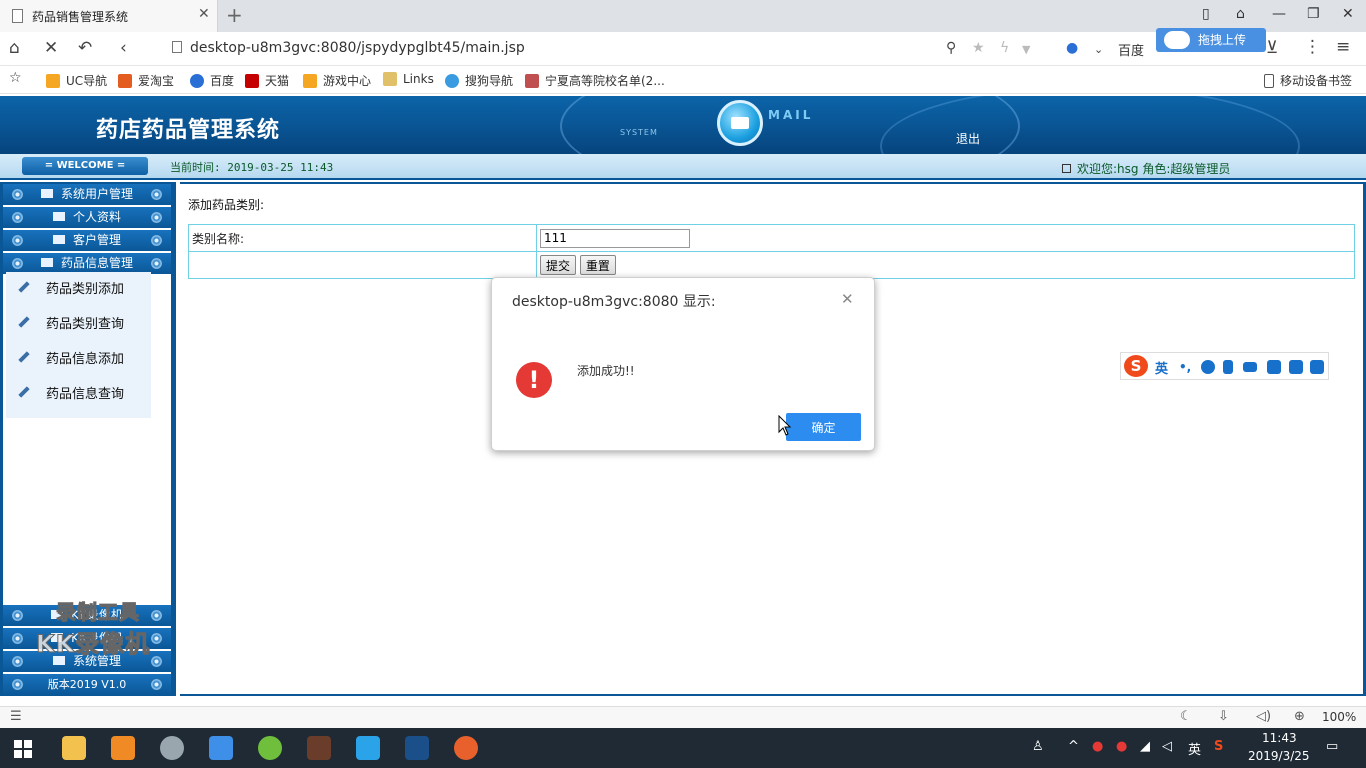 This screenshot has width=1366, height=768. Describe the element at coordinates (1136, 366) in the screenshot. I see `sogou-ime-icon: S` at that location.